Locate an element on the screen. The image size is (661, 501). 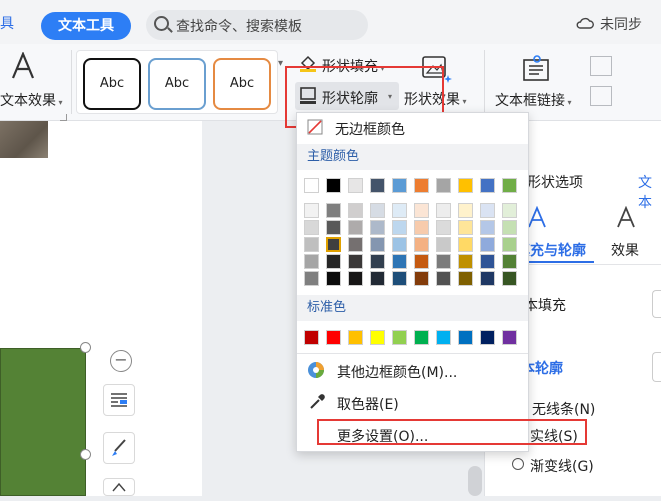
selected-shape is located at coordinates (43, 422).